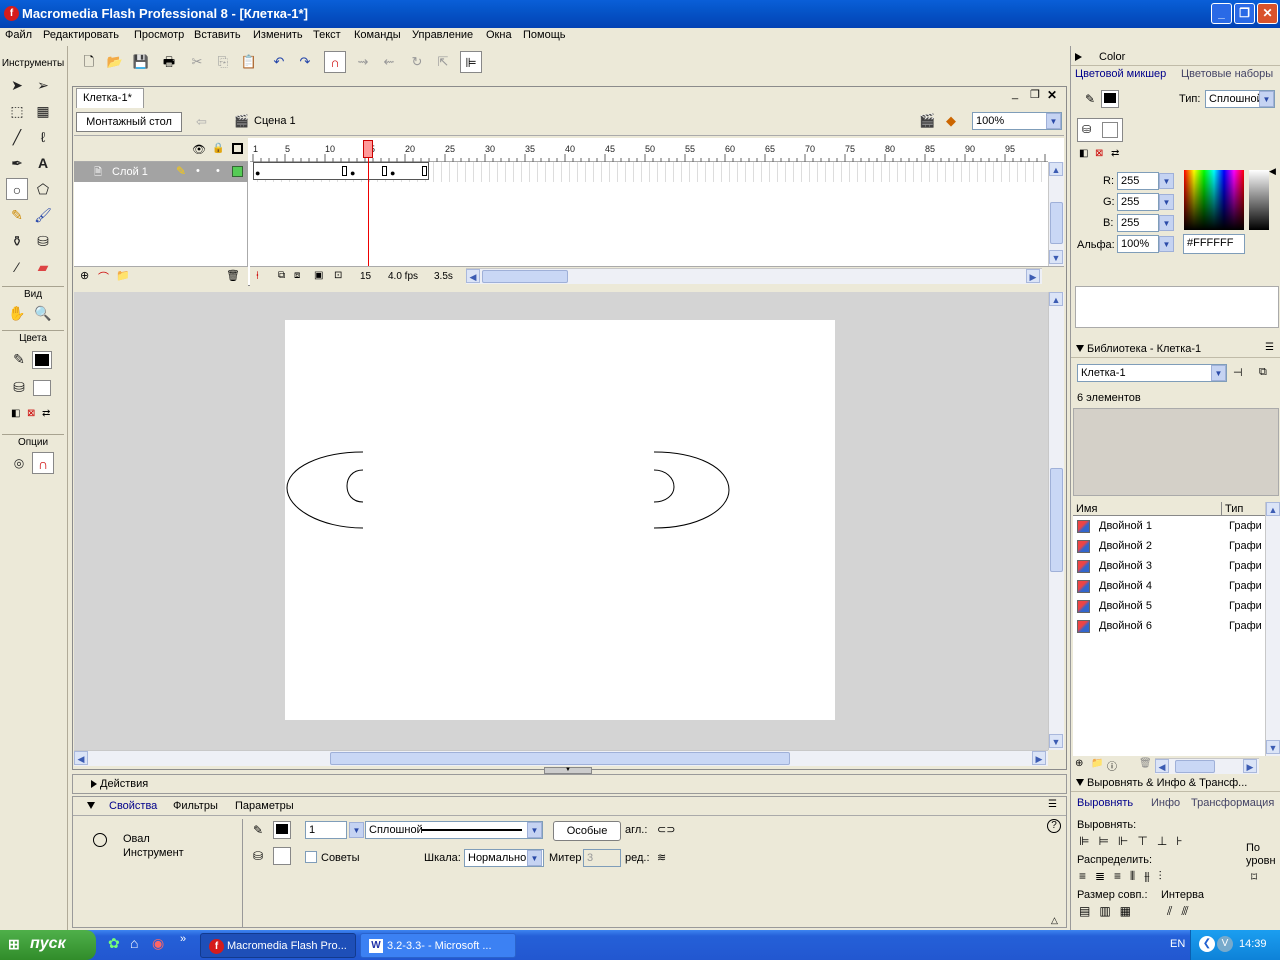 The image size is (1280, 960). What do you see at coordinates (169, 62) in the screenshot?
I see `print-icon: 🖶` at bounding box center [169, 62].